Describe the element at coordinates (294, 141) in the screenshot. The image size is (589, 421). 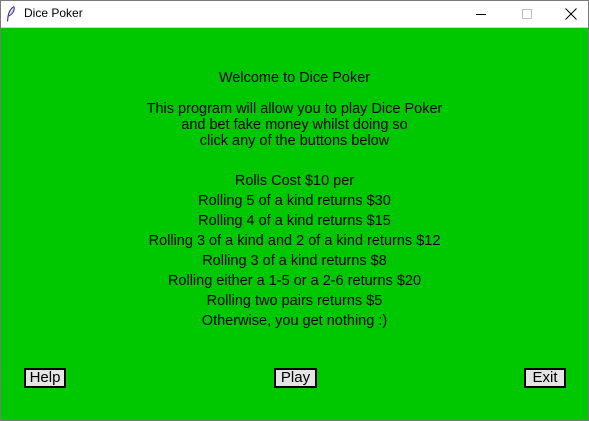
I see `intro-line: click any of the buttons below` at that location.